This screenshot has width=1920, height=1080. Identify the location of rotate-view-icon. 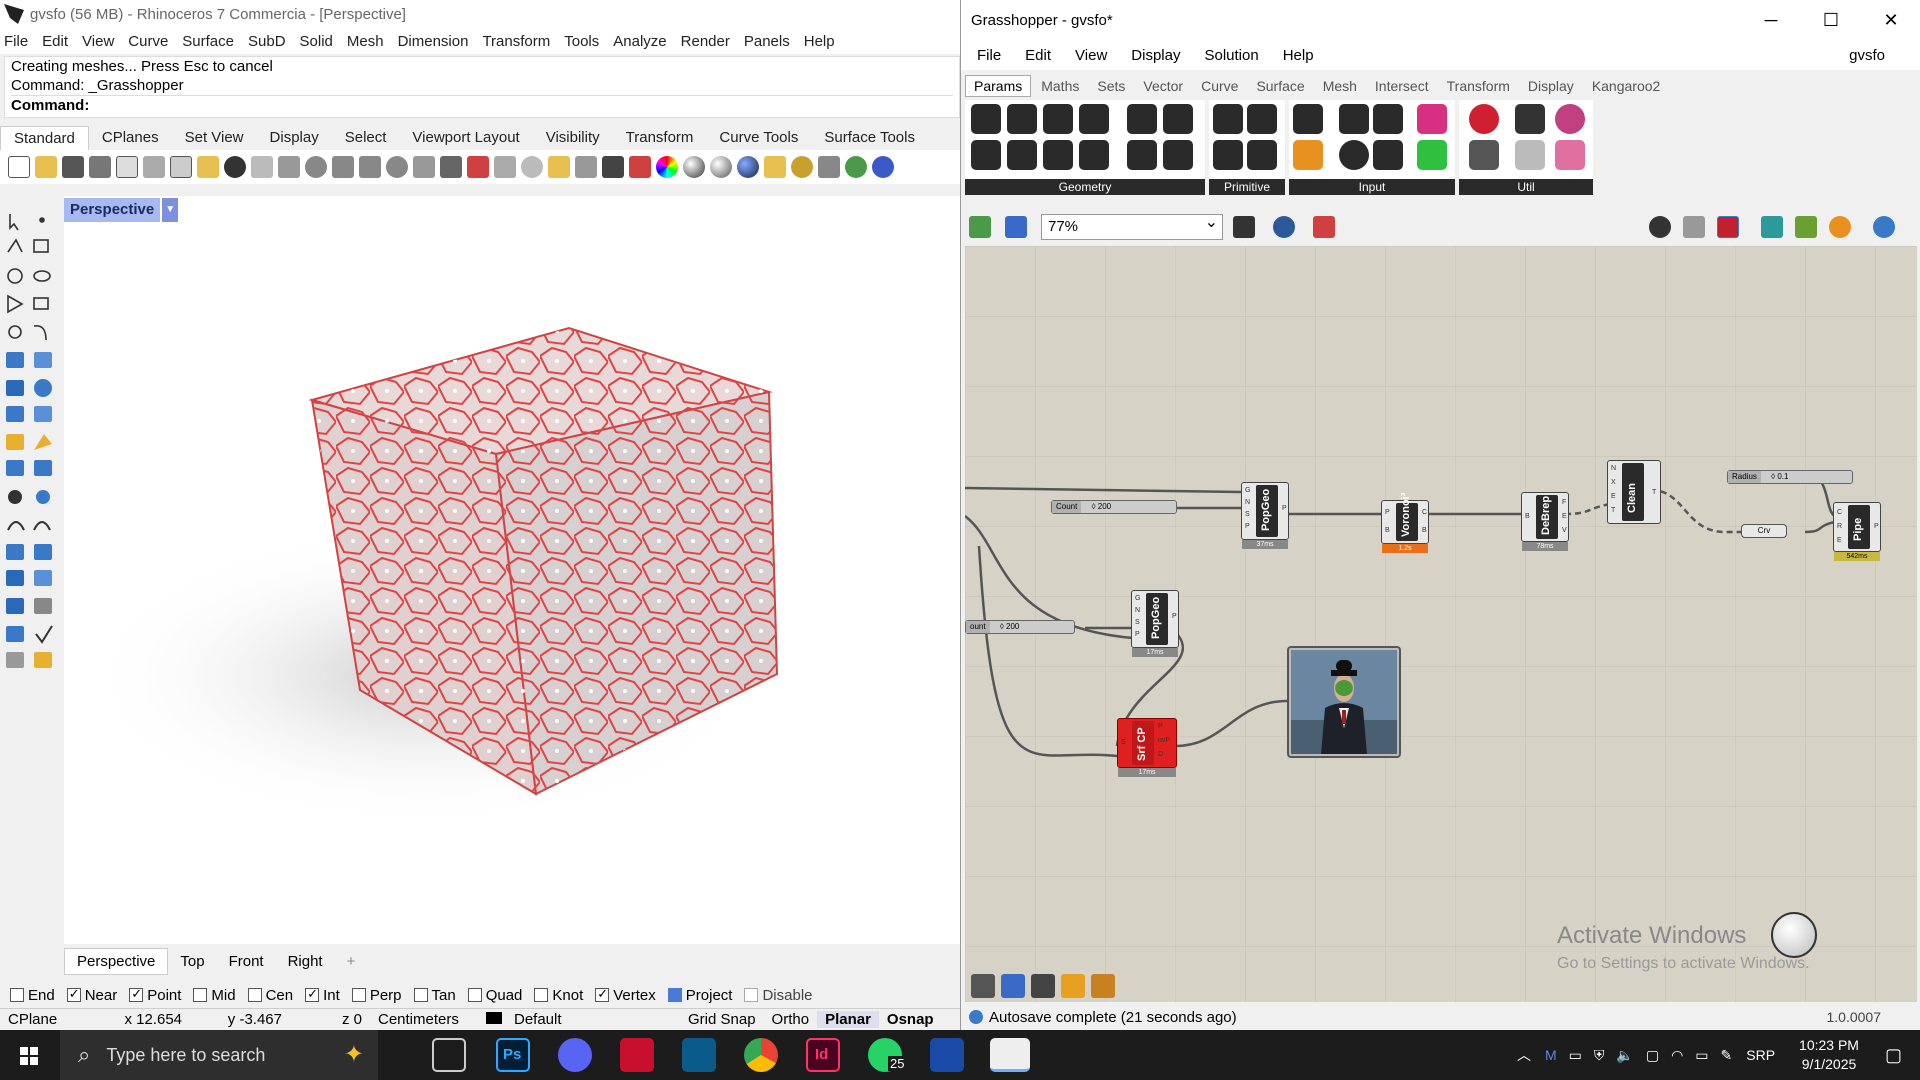
(289, 167).